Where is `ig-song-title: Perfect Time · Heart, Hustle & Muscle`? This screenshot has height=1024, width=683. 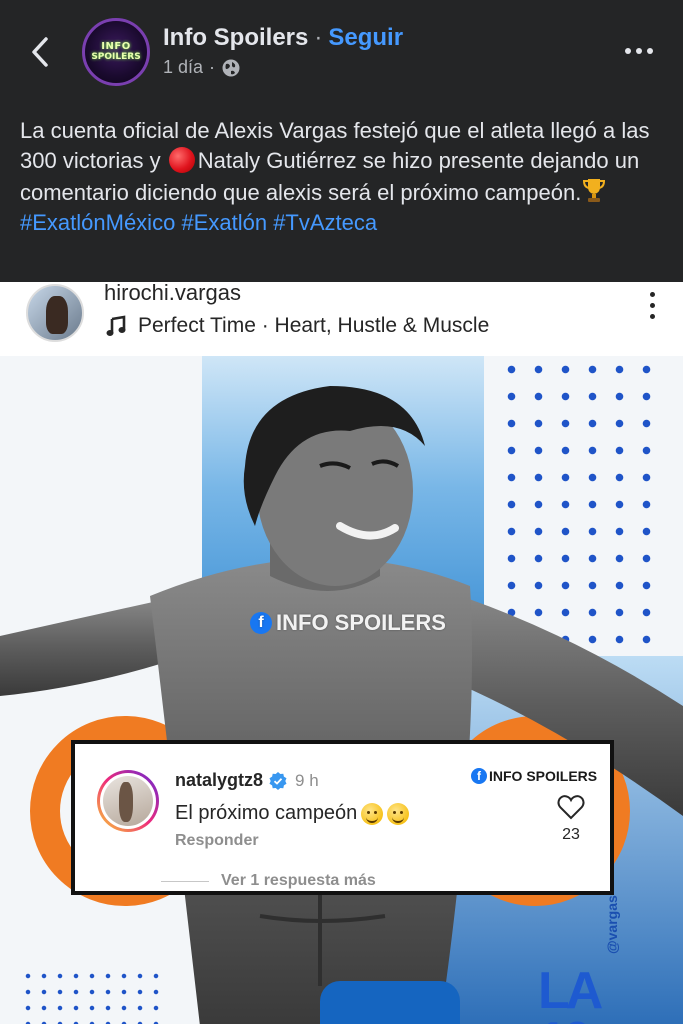
ig-song-title: Perfect Time · Heart, Hustle & Muscle is located at coordinates (314, 325).